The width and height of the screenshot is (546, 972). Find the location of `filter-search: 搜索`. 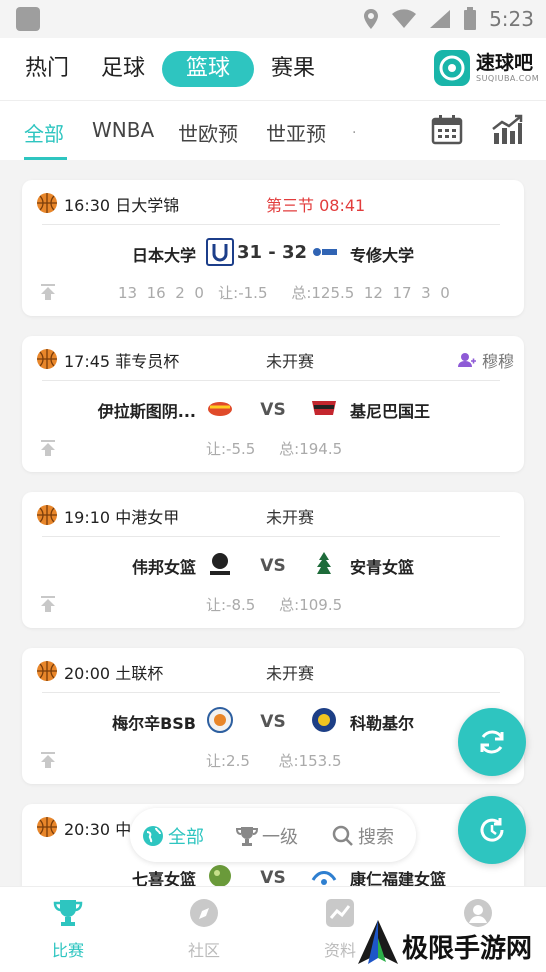

filter-search: 搜索 is located at coordinates (363, 836).